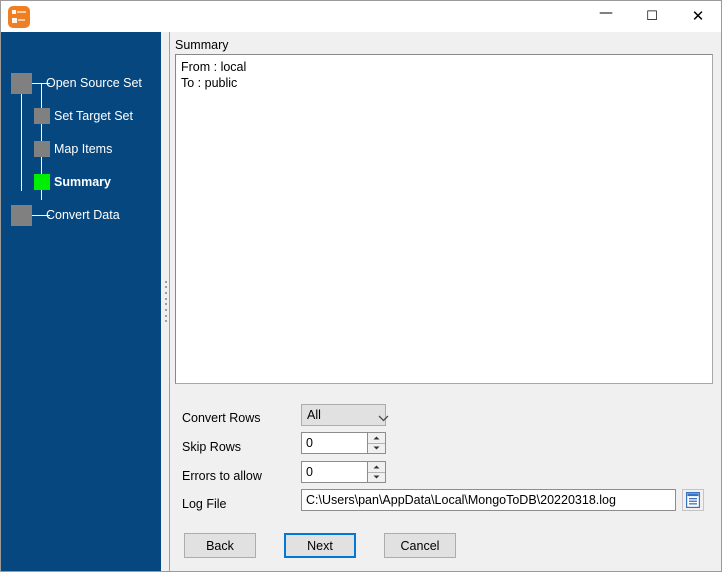 The height and width of the screenshot is (572, 722). I want to click on back-button: Back, so click(220, 545).